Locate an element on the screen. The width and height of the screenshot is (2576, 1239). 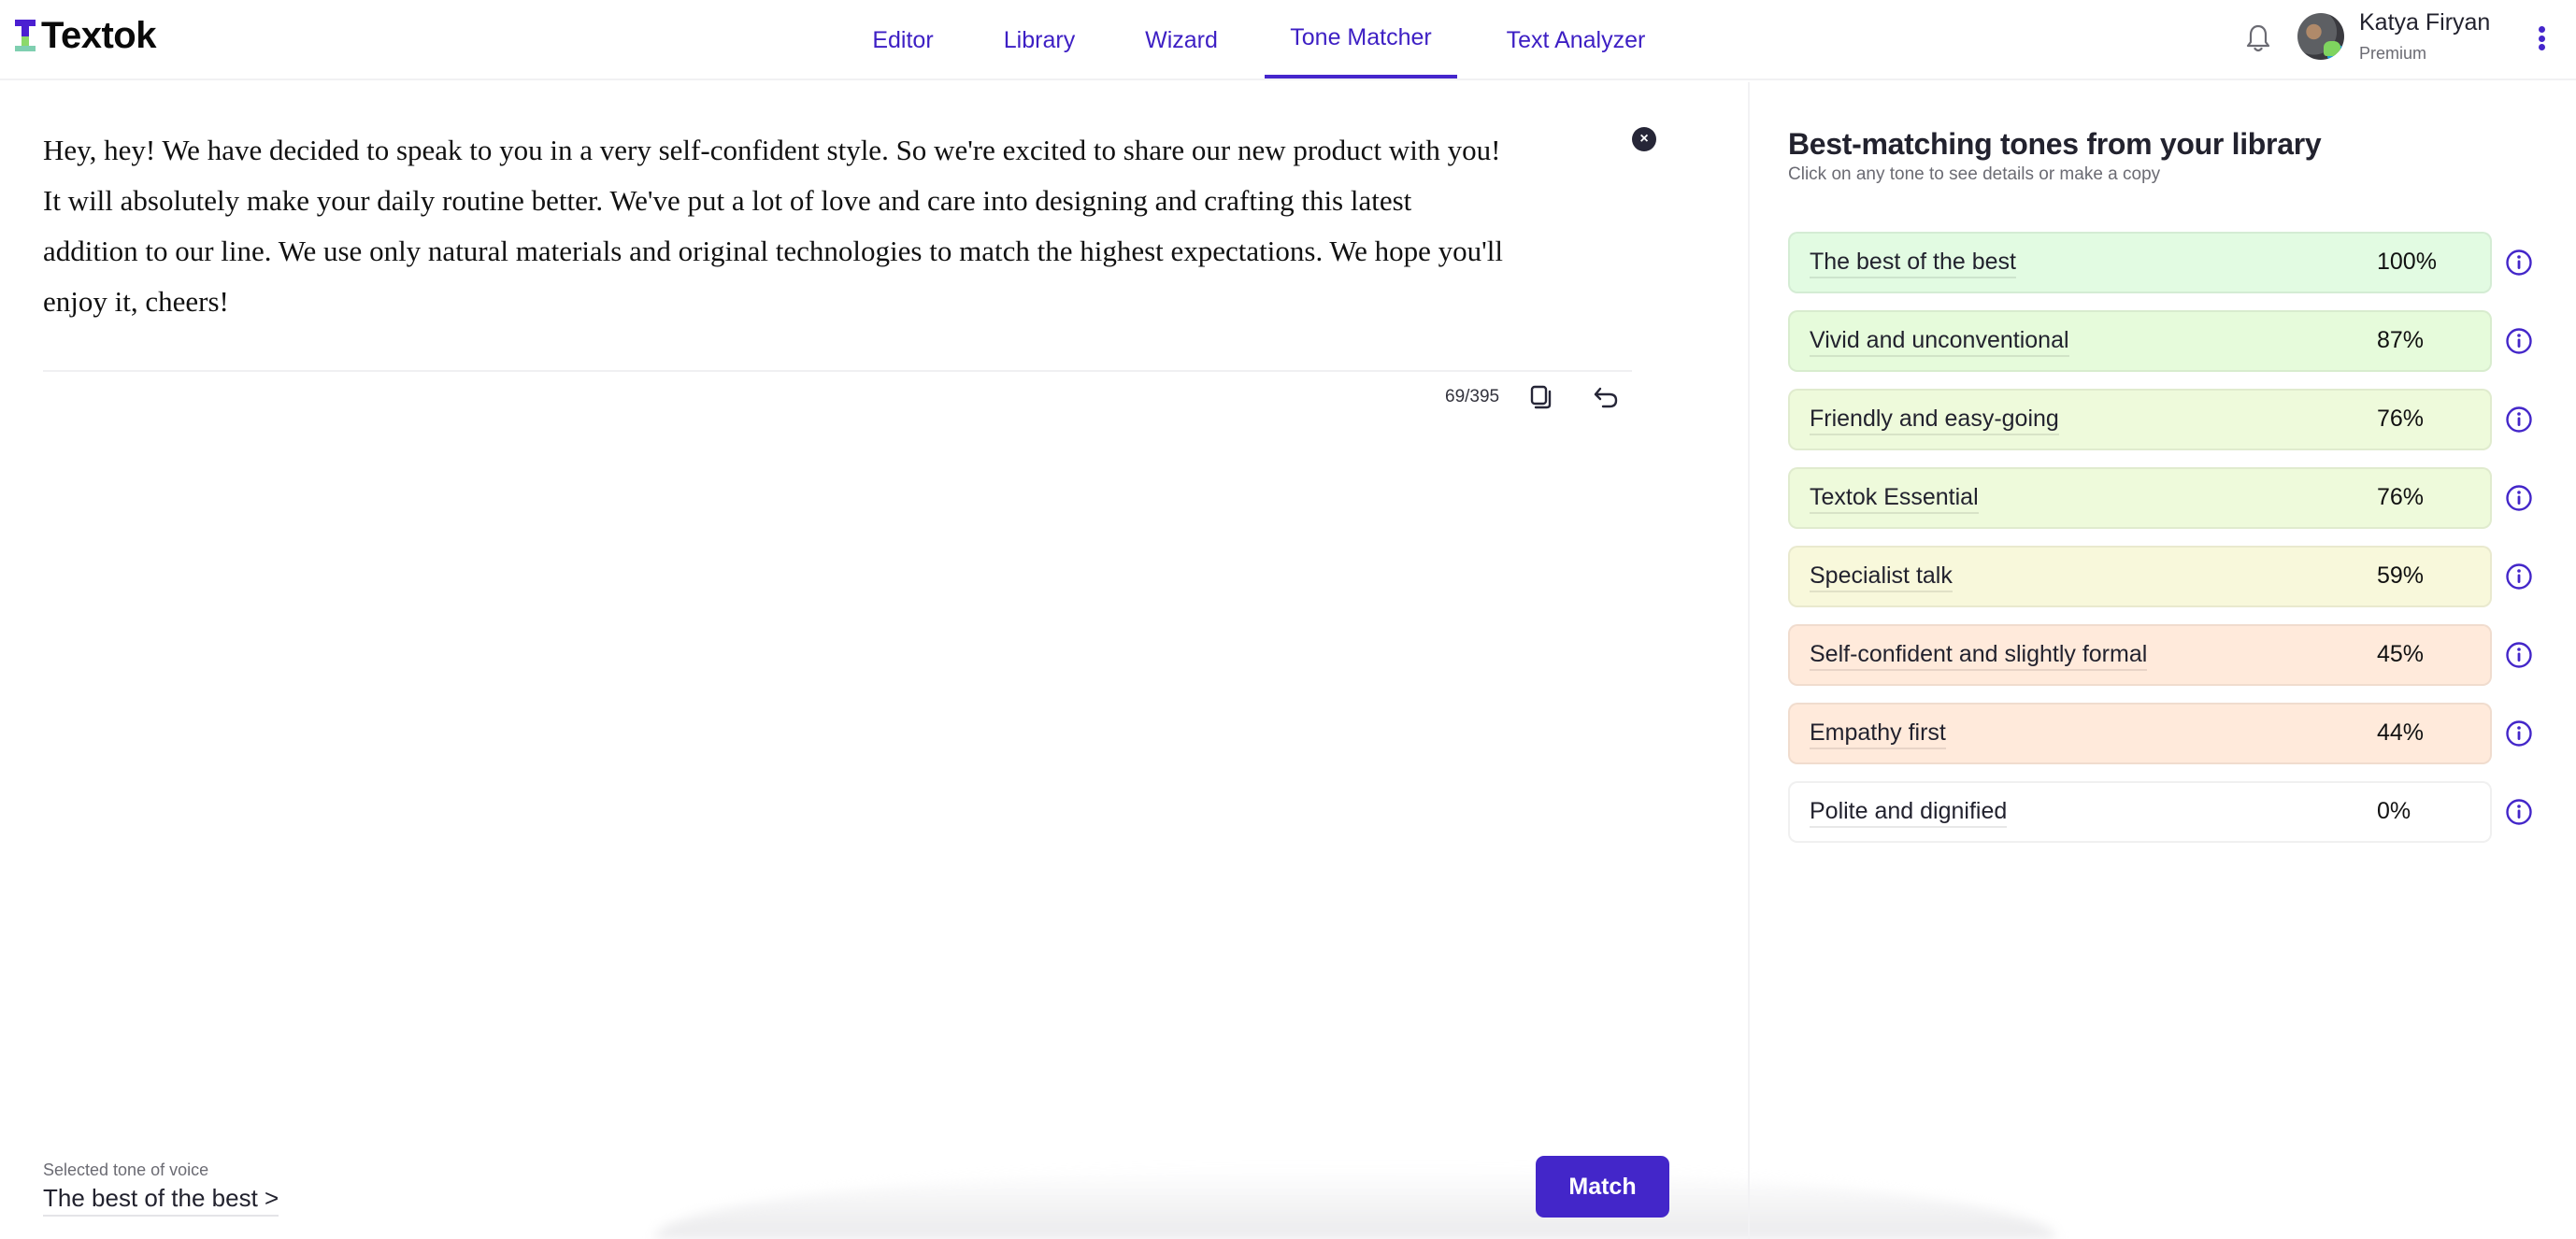
bell-icon is located at coordinates (2258, 38).